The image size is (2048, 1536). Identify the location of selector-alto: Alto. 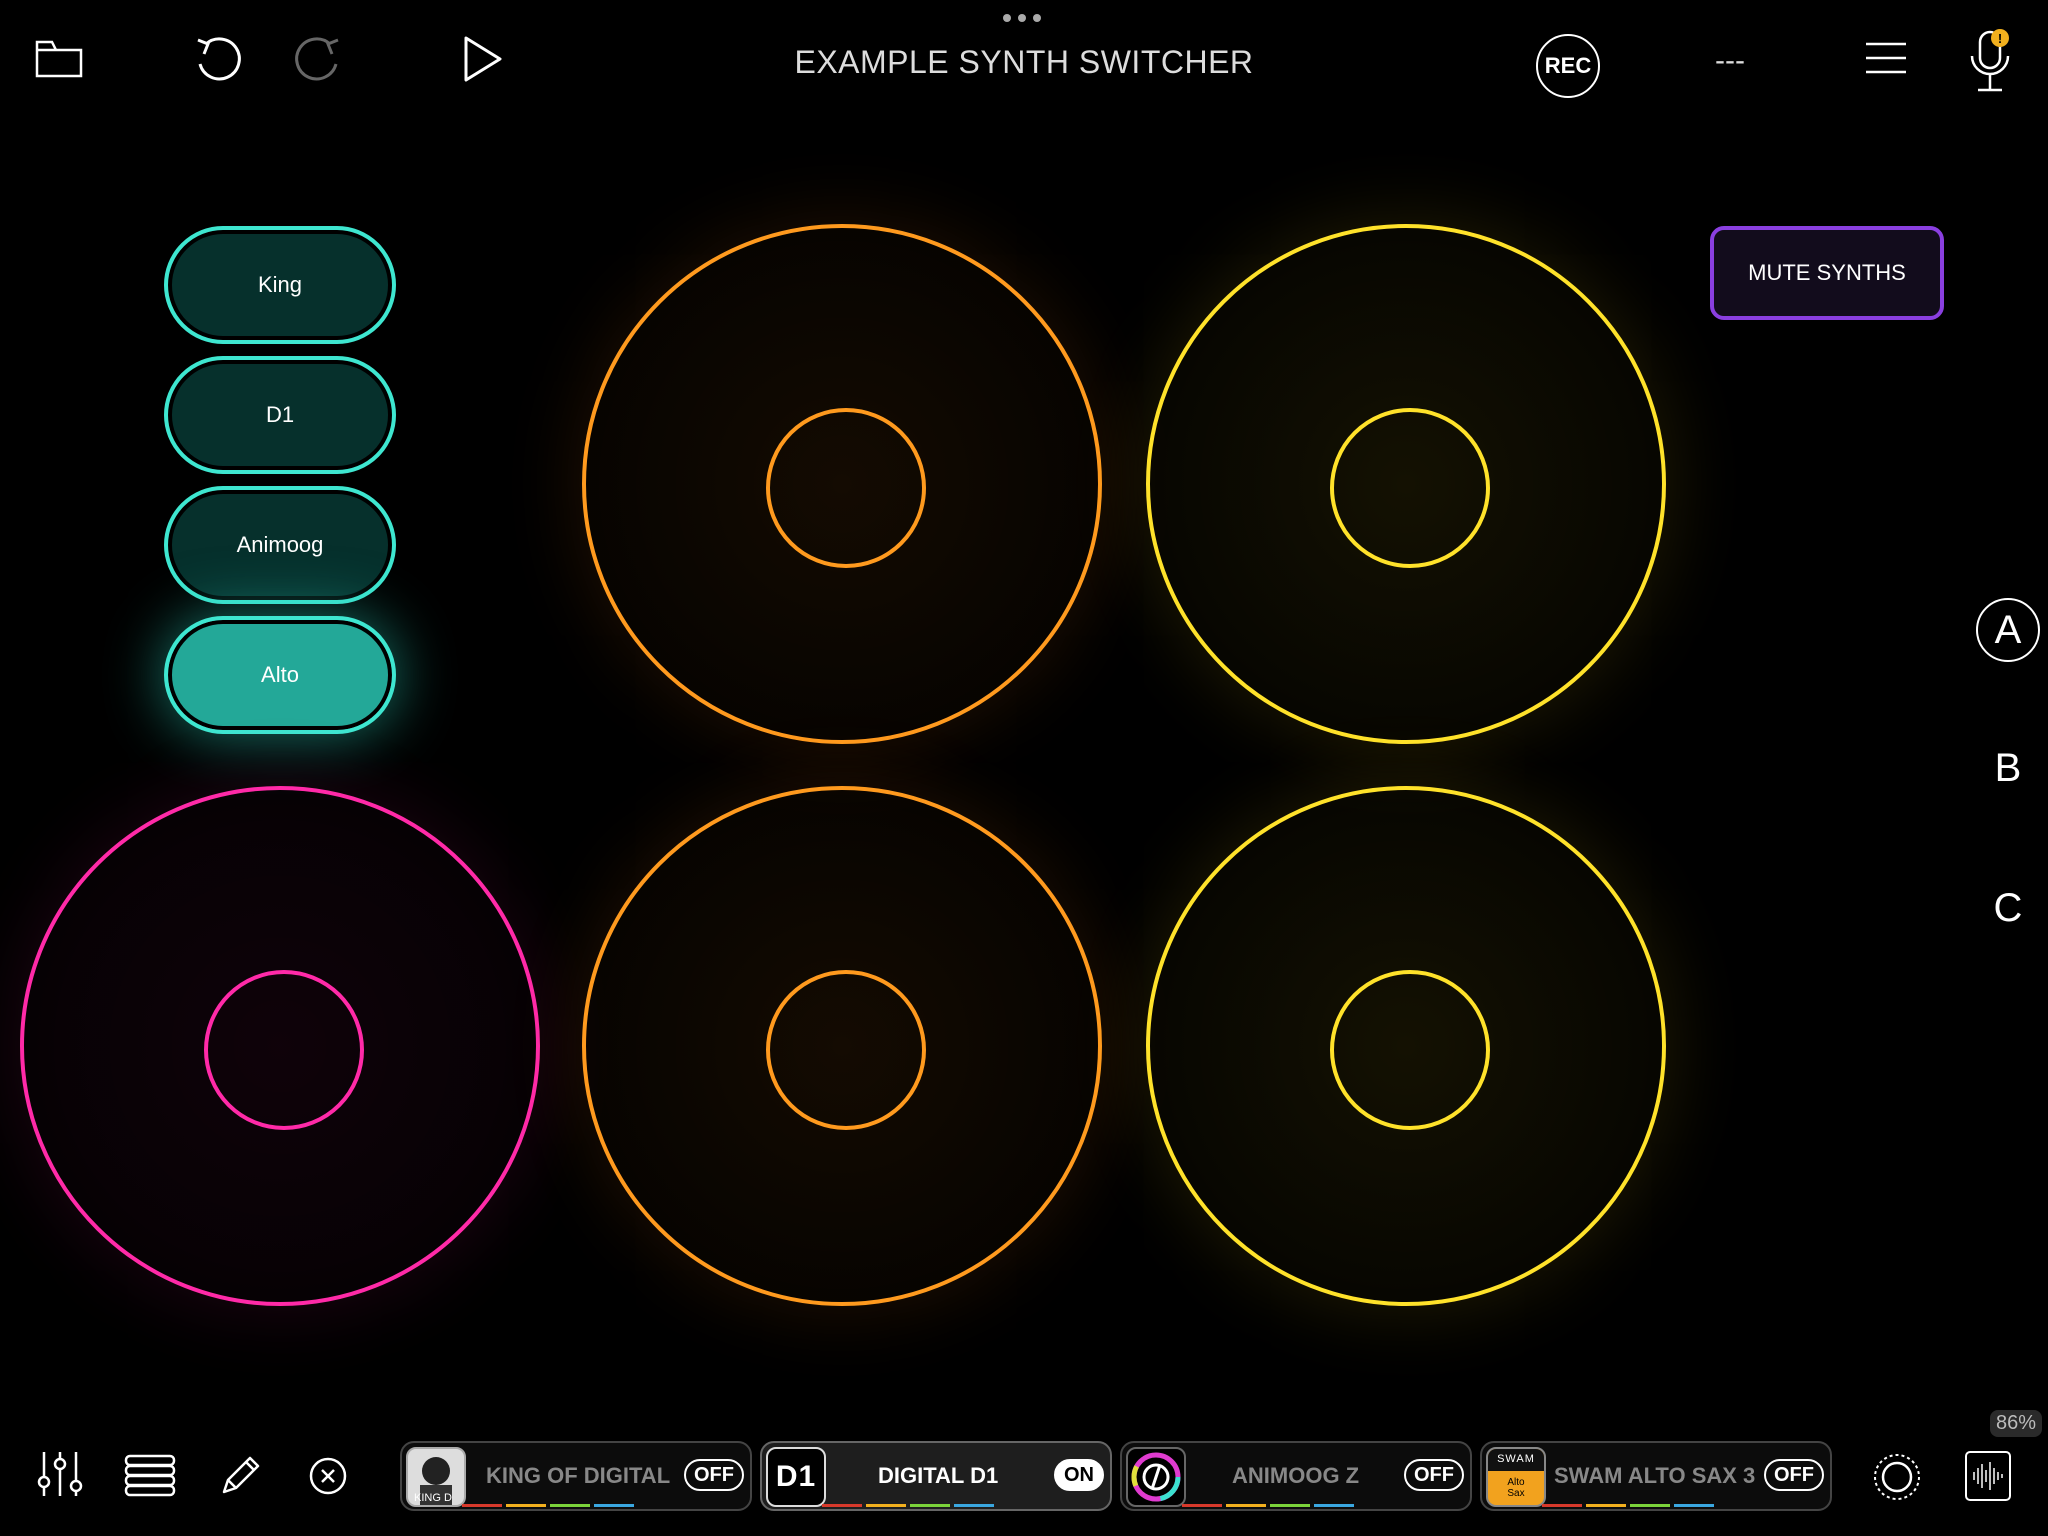
(280, 675).